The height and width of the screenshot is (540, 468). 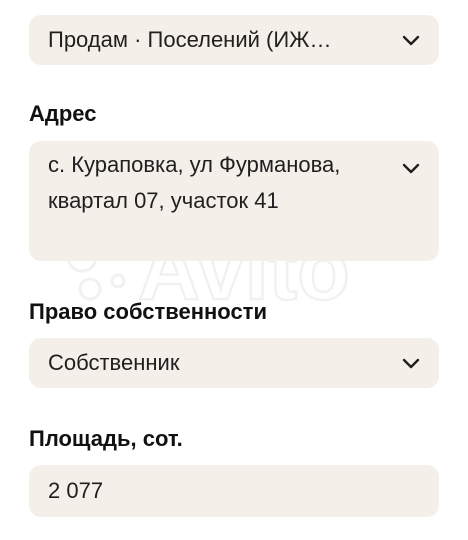 What do you see at coordinates (106, 438) in the screenshot?
I see `area-label: Площадь, сот.` at bounding box center [106, 438].